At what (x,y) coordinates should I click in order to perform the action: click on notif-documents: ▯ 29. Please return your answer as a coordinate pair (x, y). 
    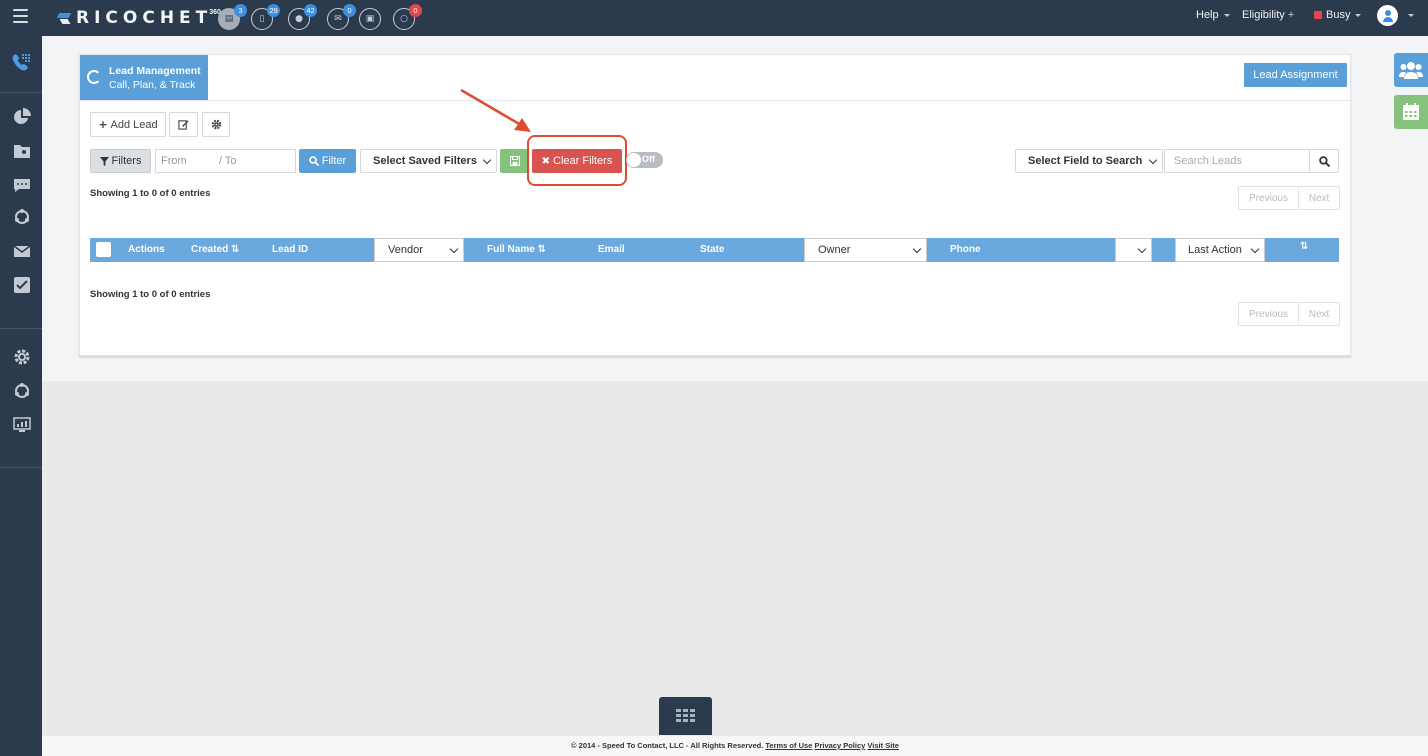
    Looking at the image, I should click on (265, 17).